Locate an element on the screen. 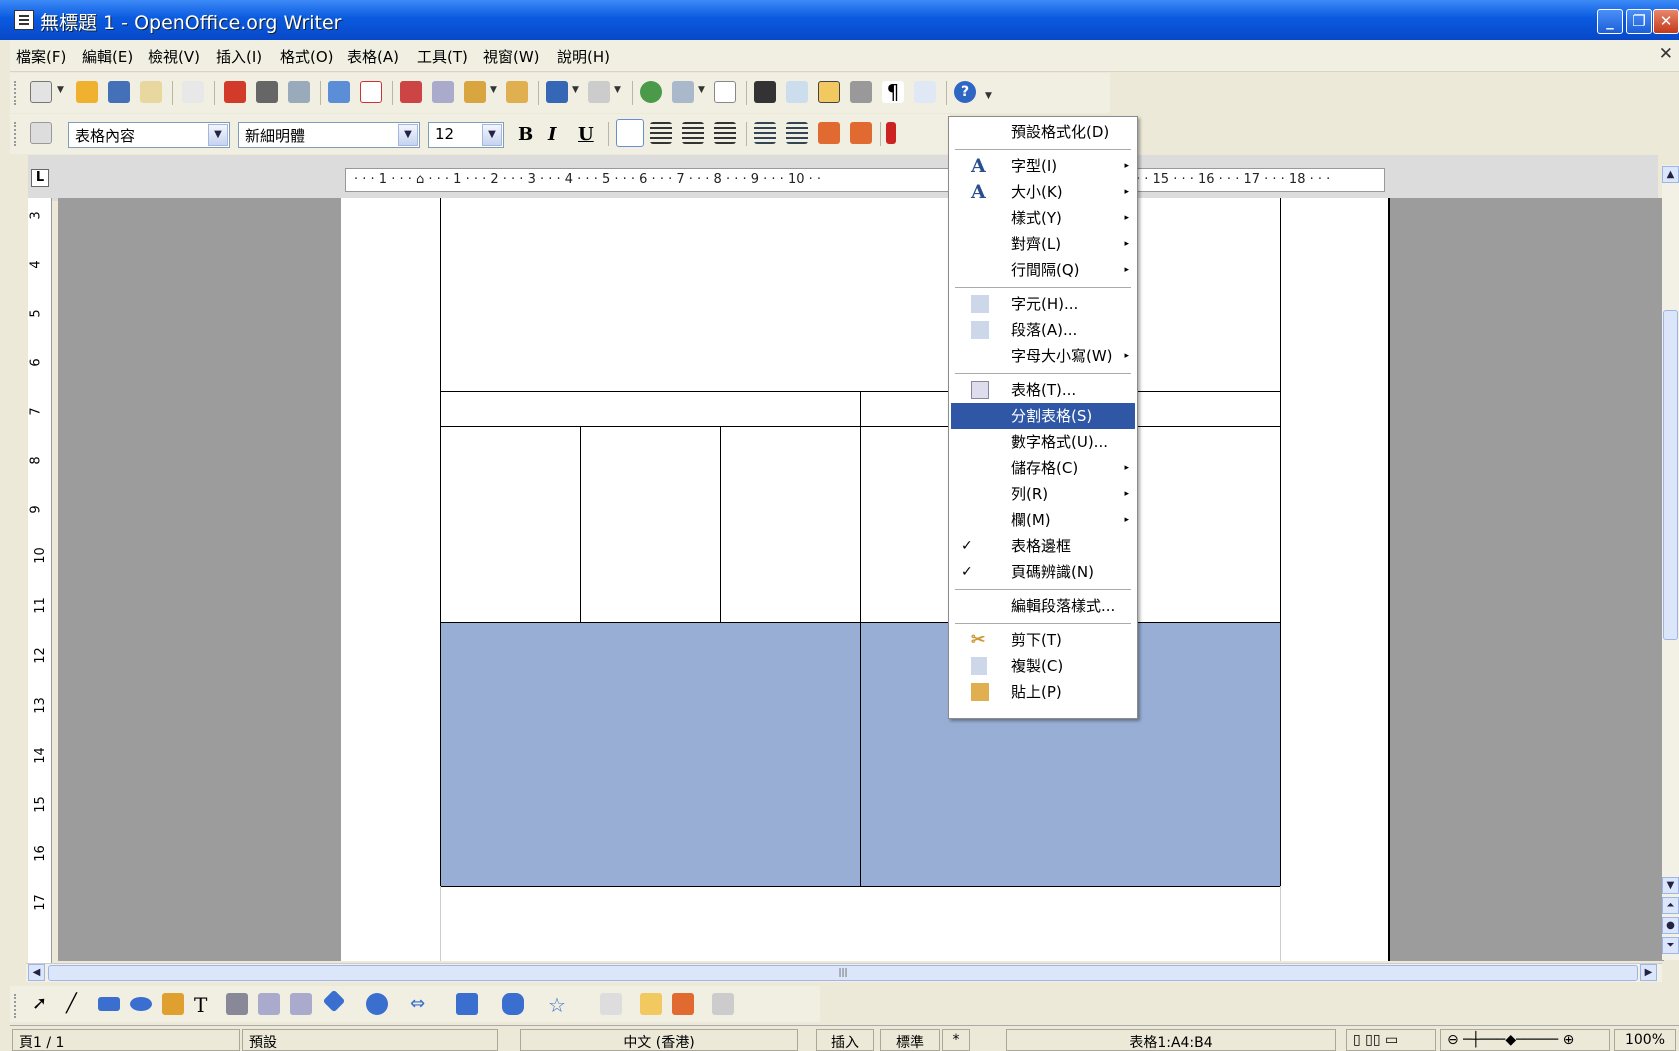  menu-item-line-spacing: 行間隔(Q) ▸ is located at coordinates (1043, 270).